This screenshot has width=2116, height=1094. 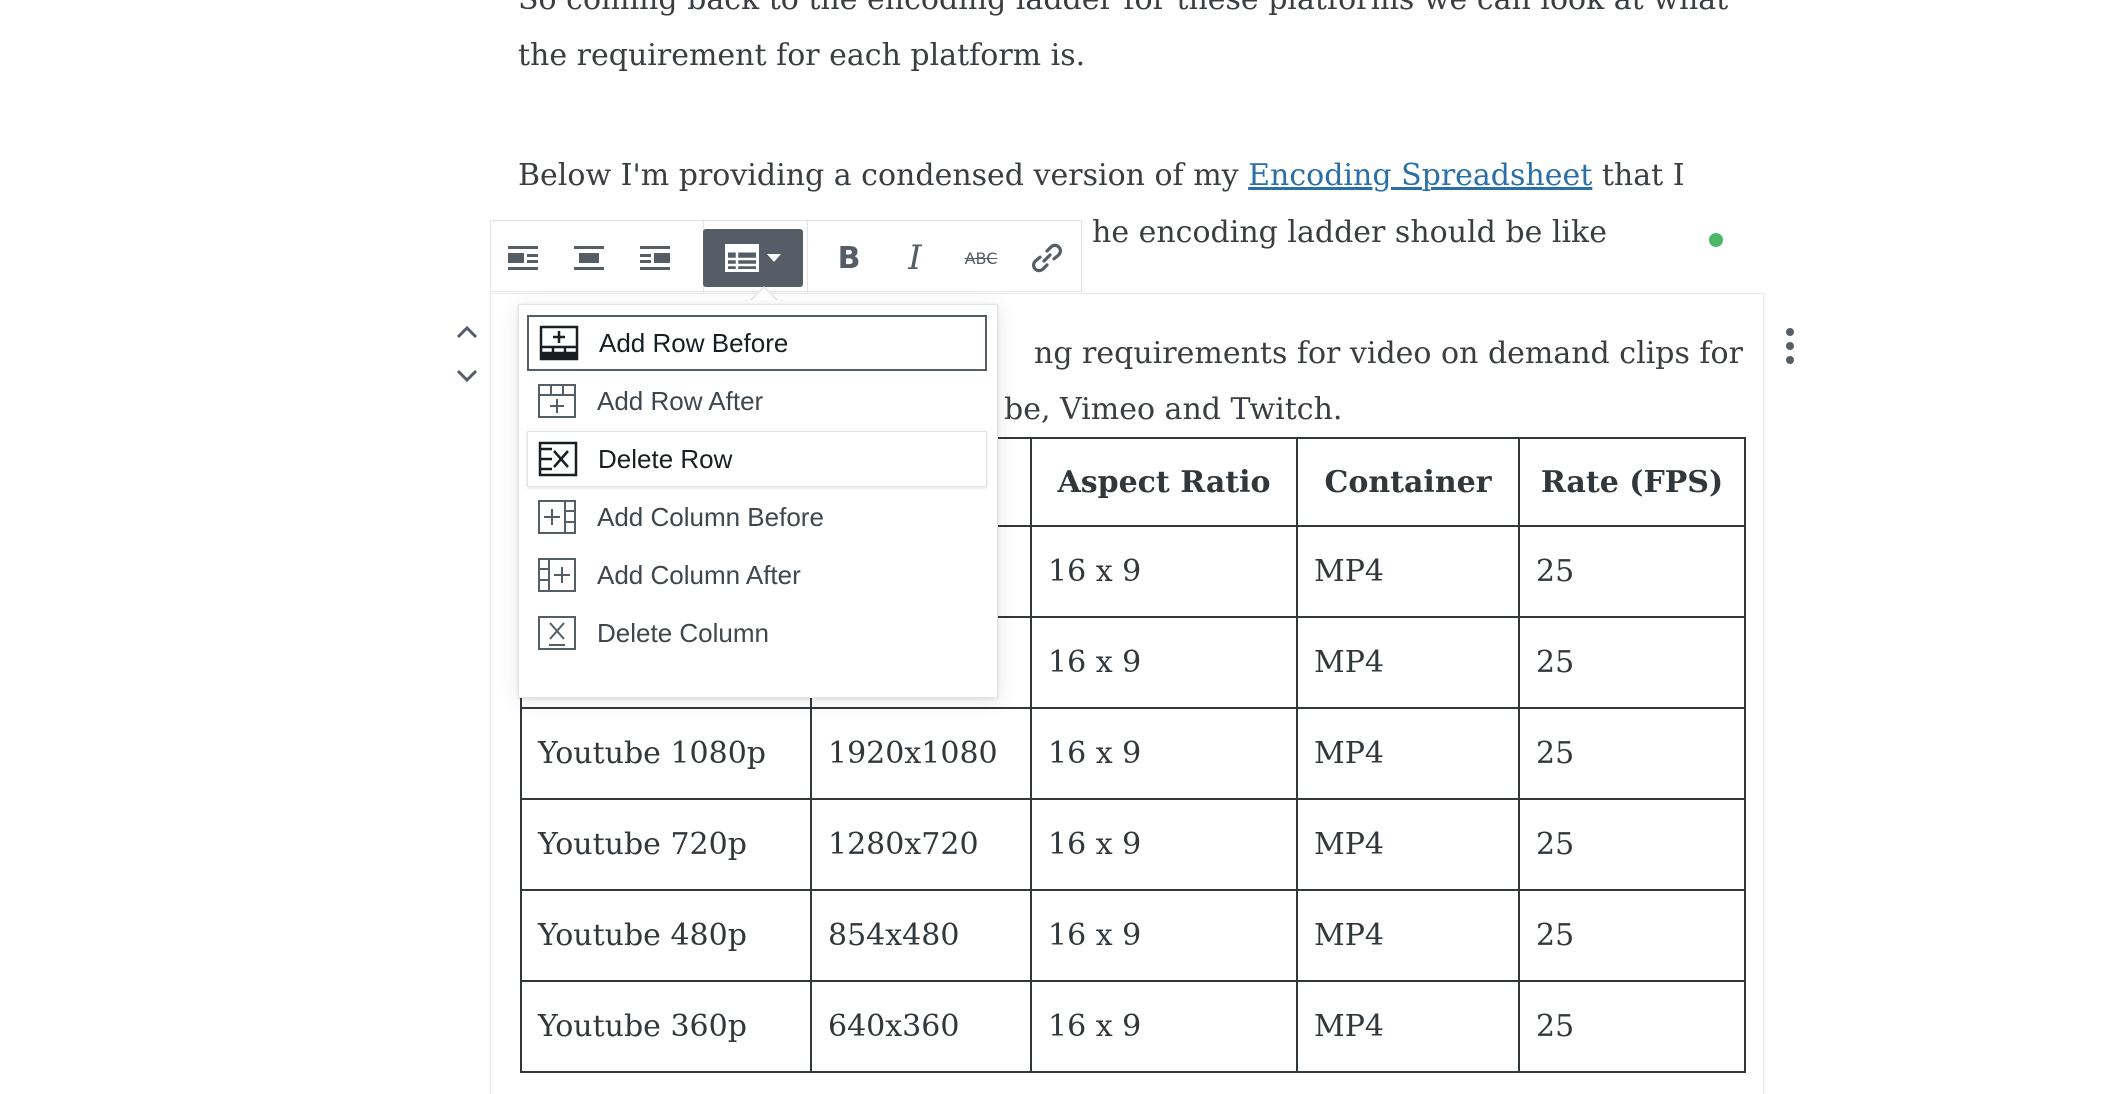 I want to click on move-down-icon, so click(x=467, y=375).